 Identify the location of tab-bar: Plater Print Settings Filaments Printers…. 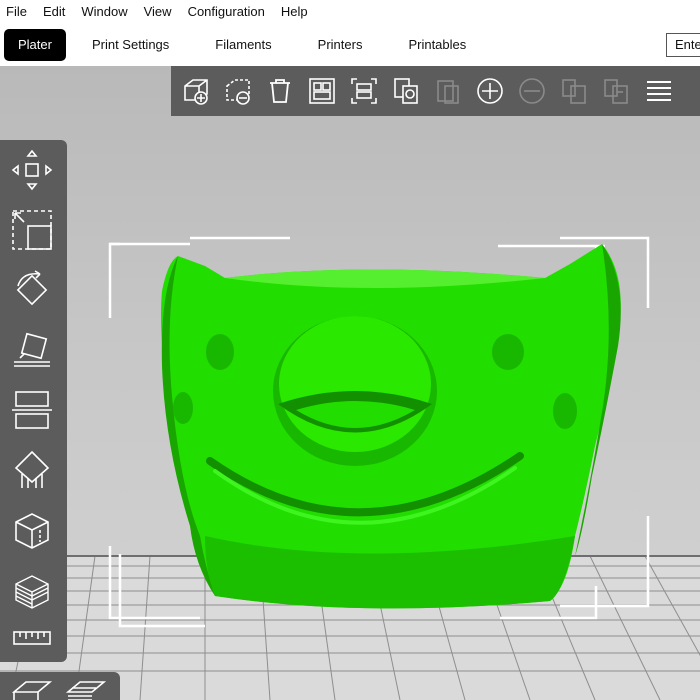
(350, 45).